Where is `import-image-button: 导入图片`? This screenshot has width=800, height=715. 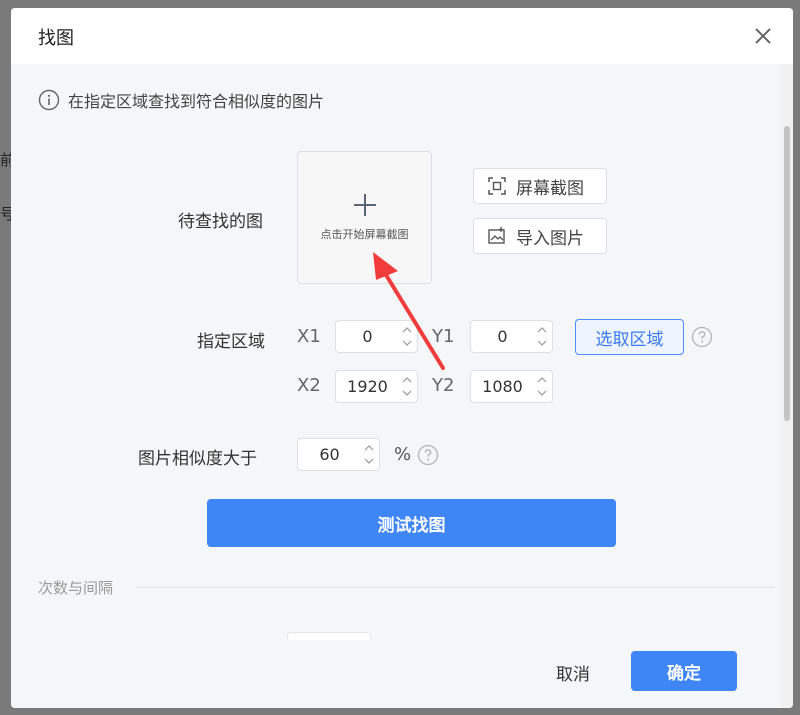 import-image-button: 导入图片 is located at coordinates (540, 236).